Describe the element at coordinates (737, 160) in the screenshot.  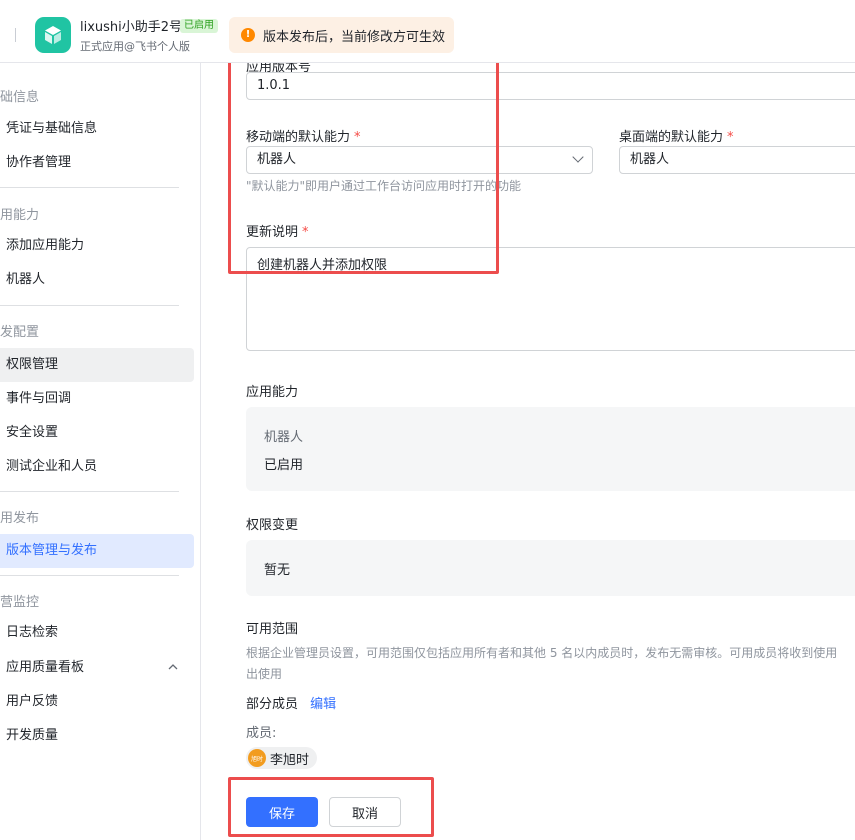
I see `desktop-default-select: 机器人` at that location.